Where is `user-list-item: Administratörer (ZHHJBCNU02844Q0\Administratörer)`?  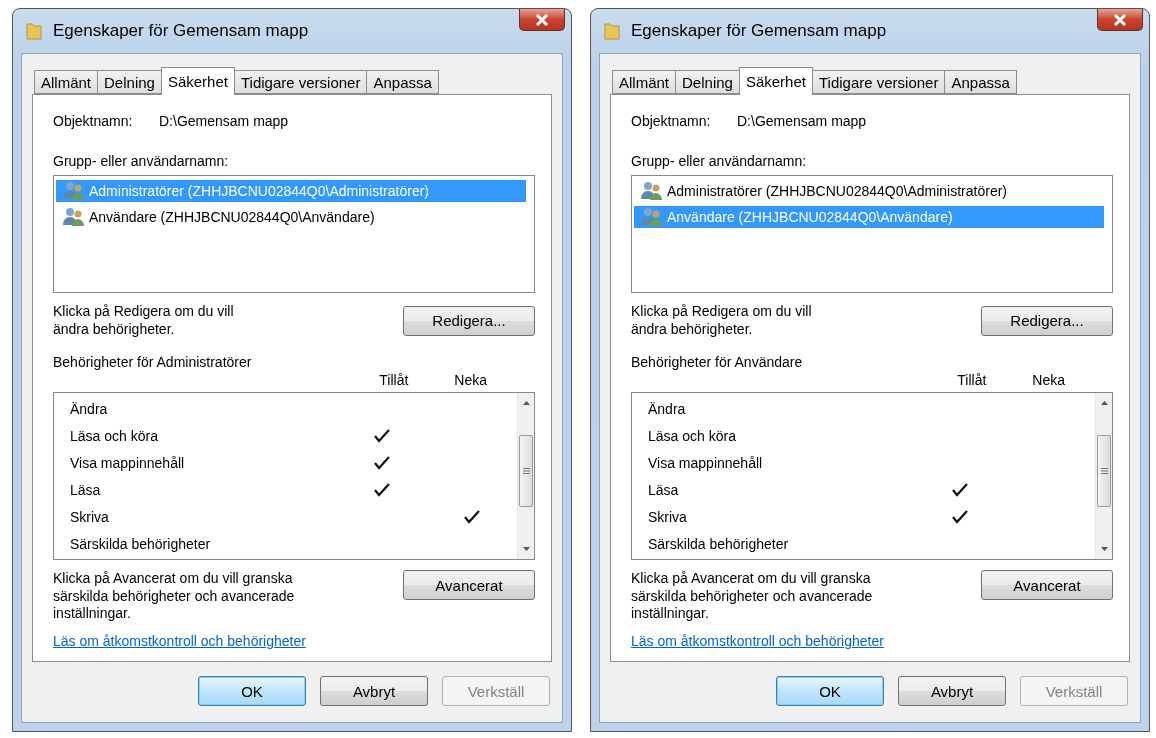 user-list-item: Administratörer (ZHHJBCNU02844Q0\Administratörer) is located at coordinates (869, 191).